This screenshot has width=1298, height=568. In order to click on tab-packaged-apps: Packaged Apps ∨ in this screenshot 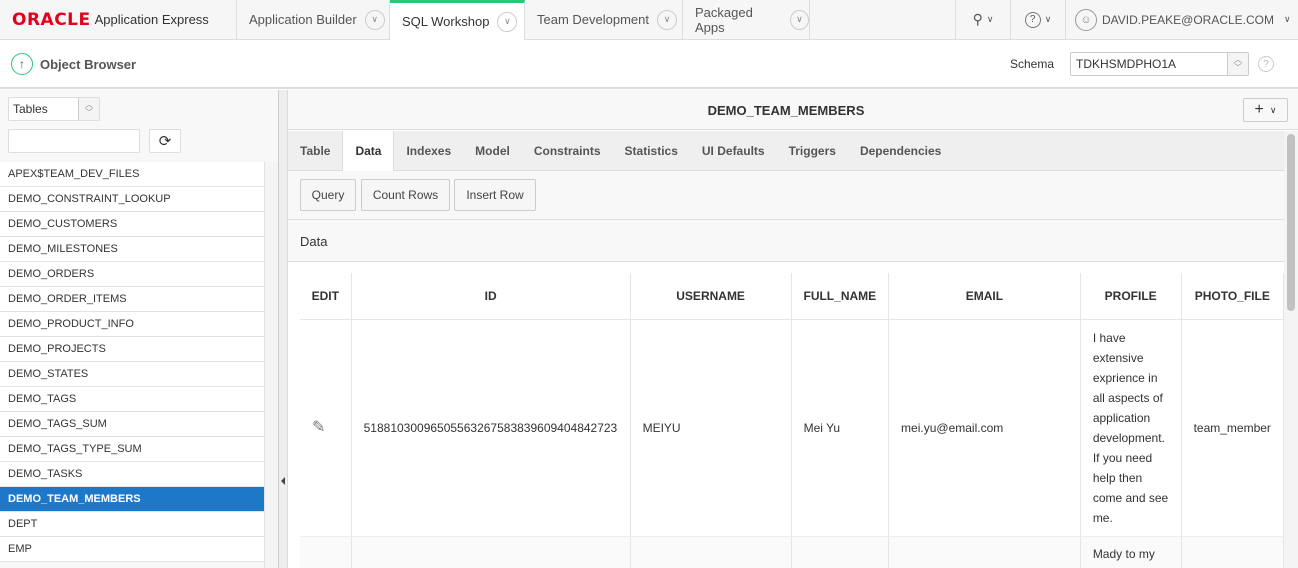, I will do `click(746, 19)`.